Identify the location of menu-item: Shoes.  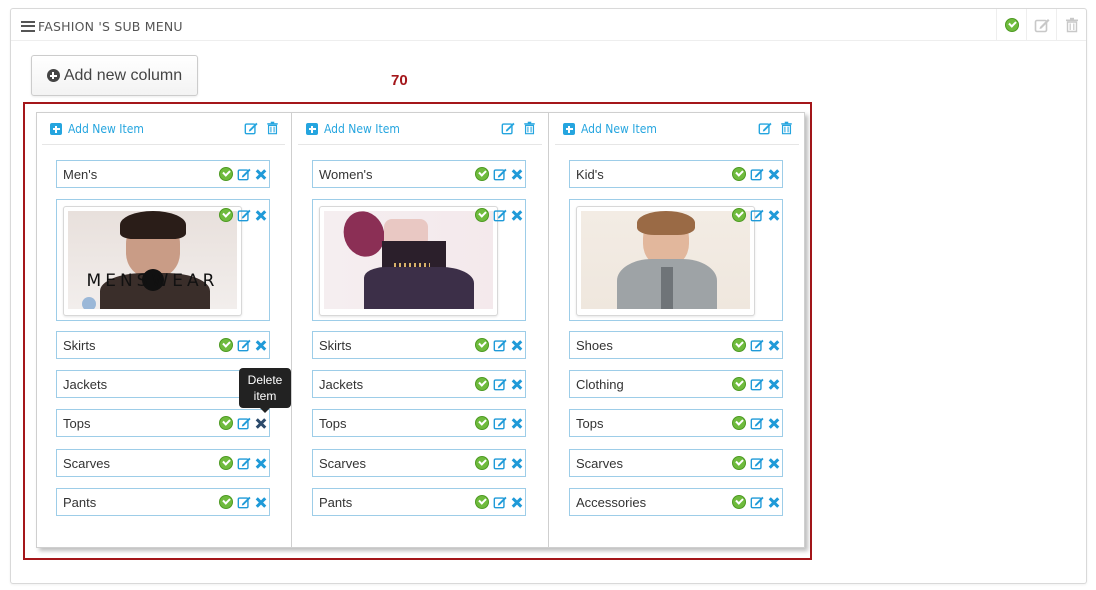
(676, 345).